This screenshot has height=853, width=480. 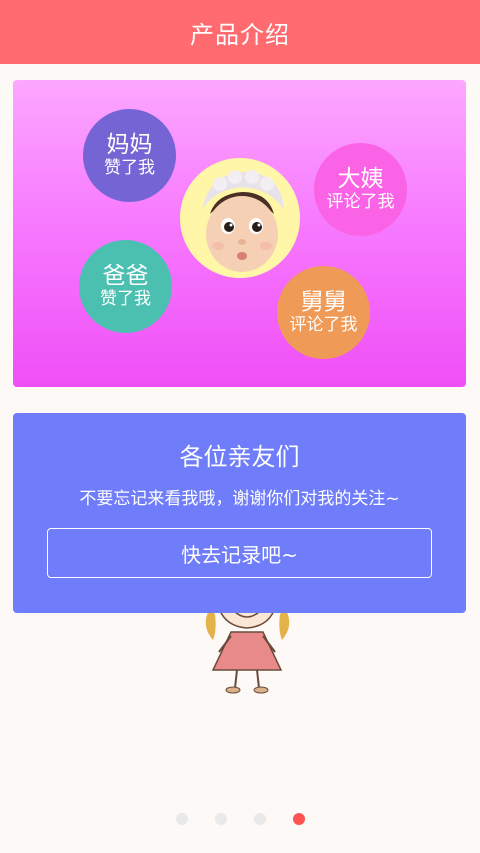 I want to click on bubble-name: 妈妈, so click(x=129, y=145).